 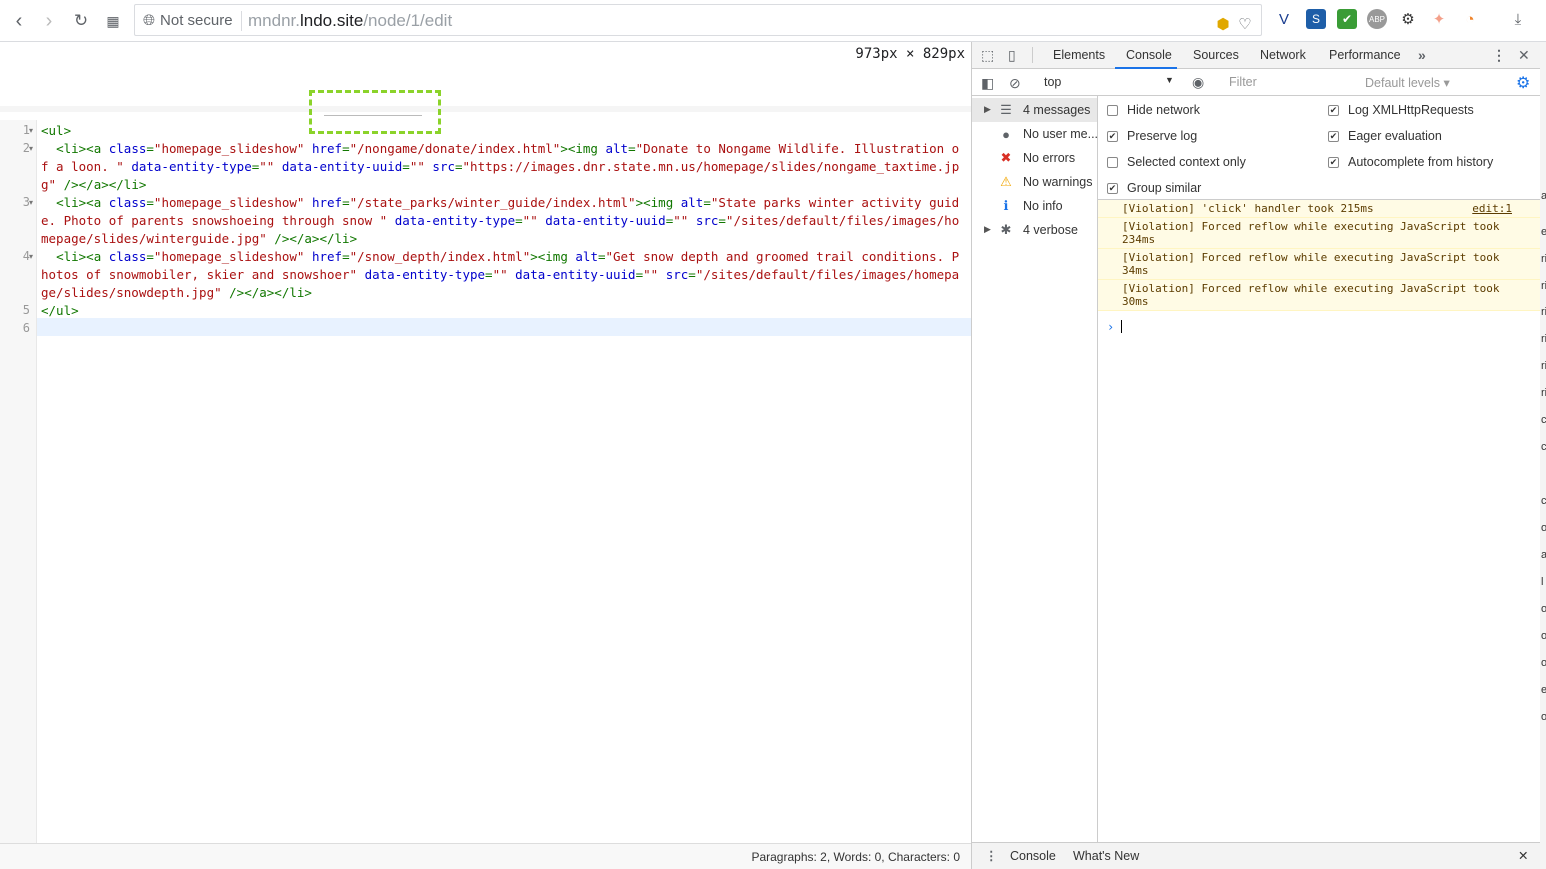 I want to click on inspect-icon: ⬚, so click(x=987, y=55).